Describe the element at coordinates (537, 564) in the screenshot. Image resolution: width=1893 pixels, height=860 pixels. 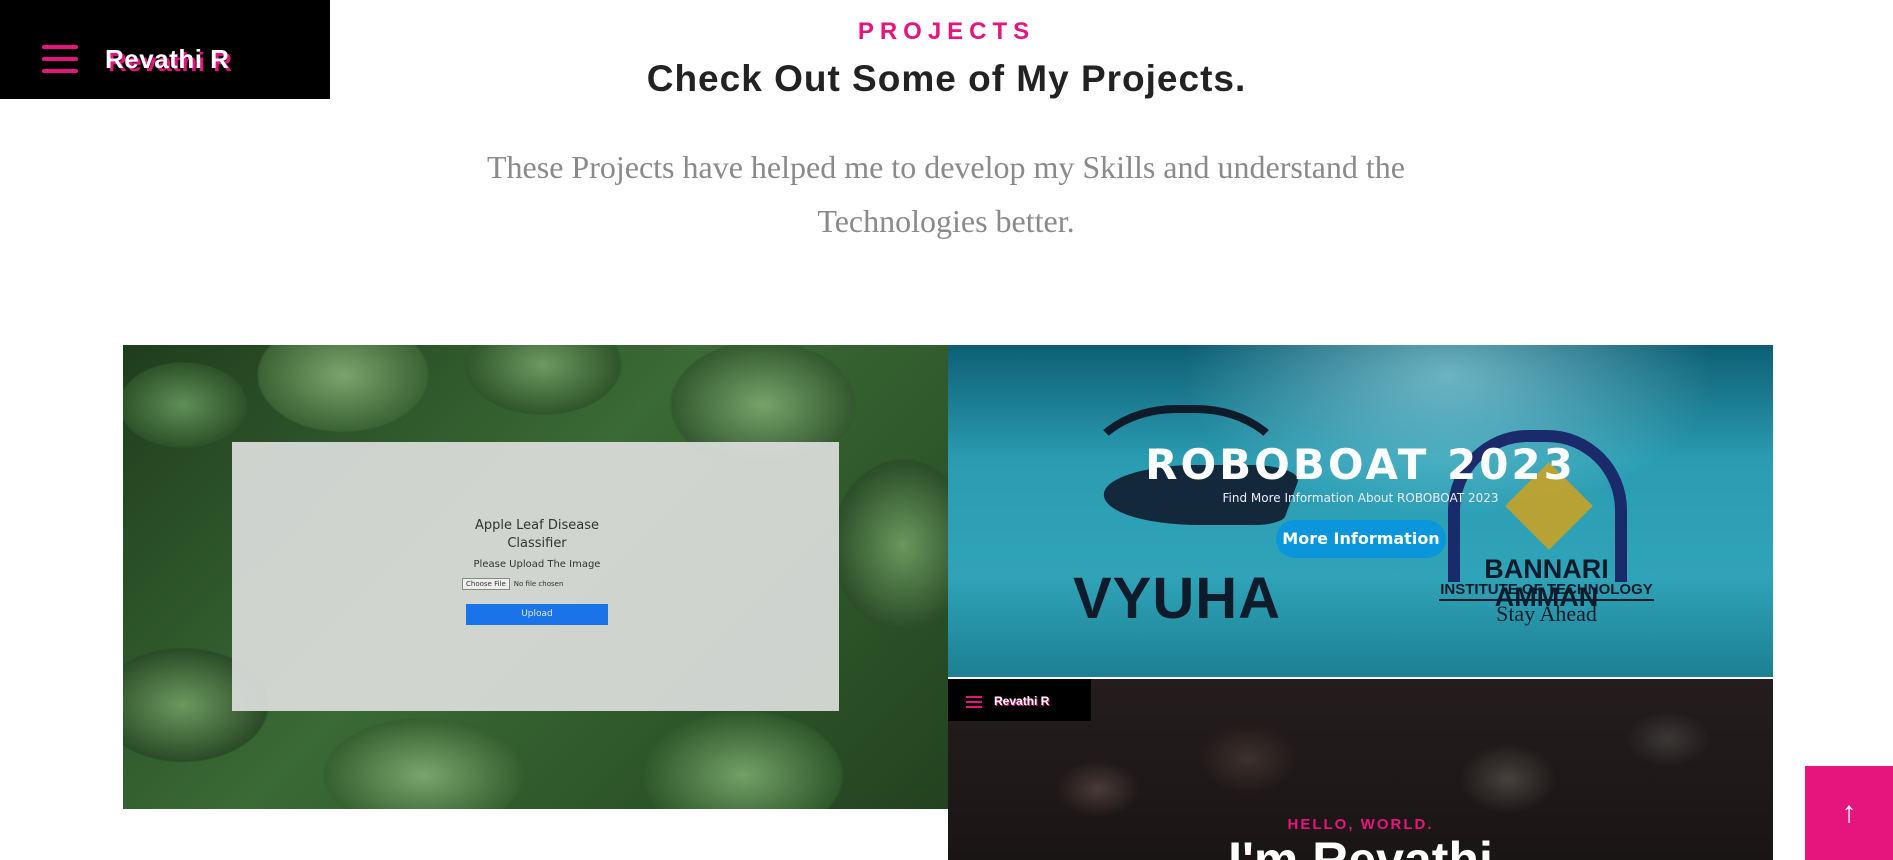
I see `upload-prompt: Please Upload The Image` at that location.